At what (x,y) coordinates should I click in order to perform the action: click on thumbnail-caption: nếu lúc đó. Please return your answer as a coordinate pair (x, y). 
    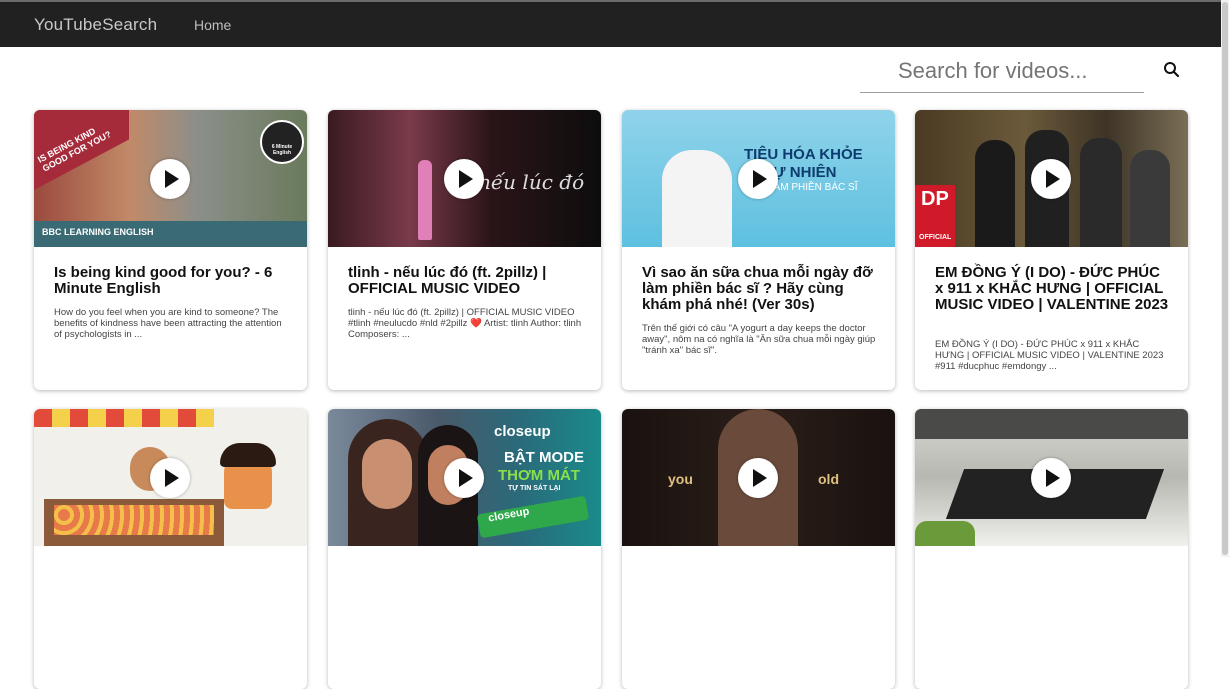
    Looking at the image, I should click on (531, 182).